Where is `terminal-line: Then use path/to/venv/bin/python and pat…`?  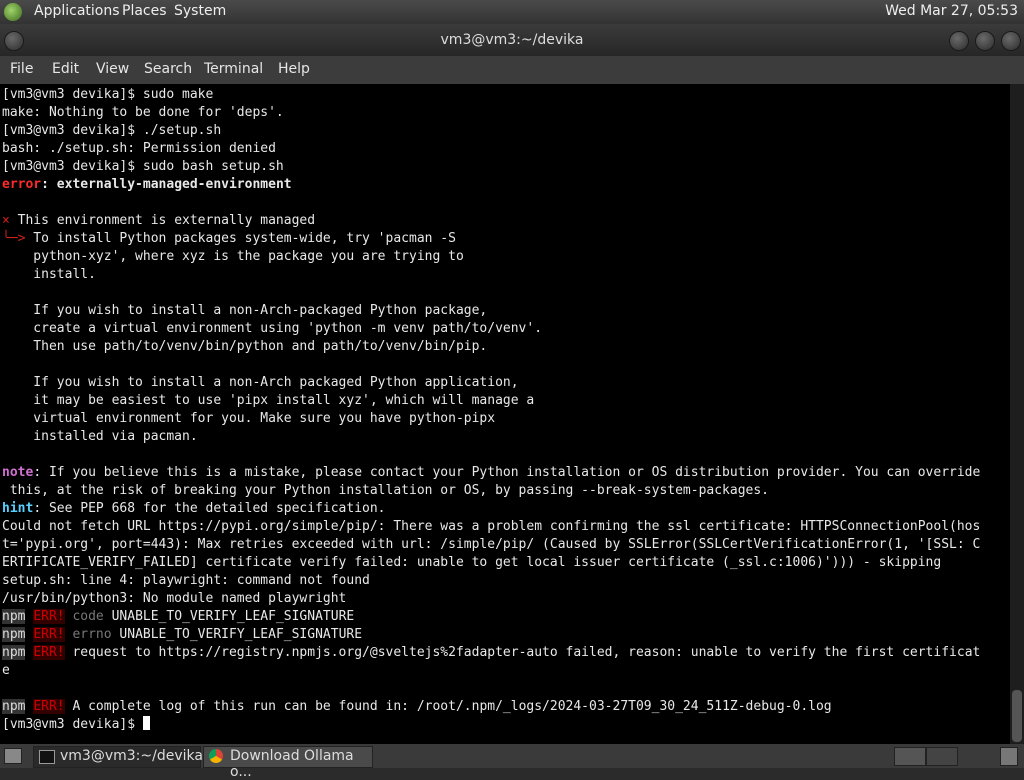
terminal-line: Then use path/to/venv/bin/python and pat… is located at coordinates (245, 346).